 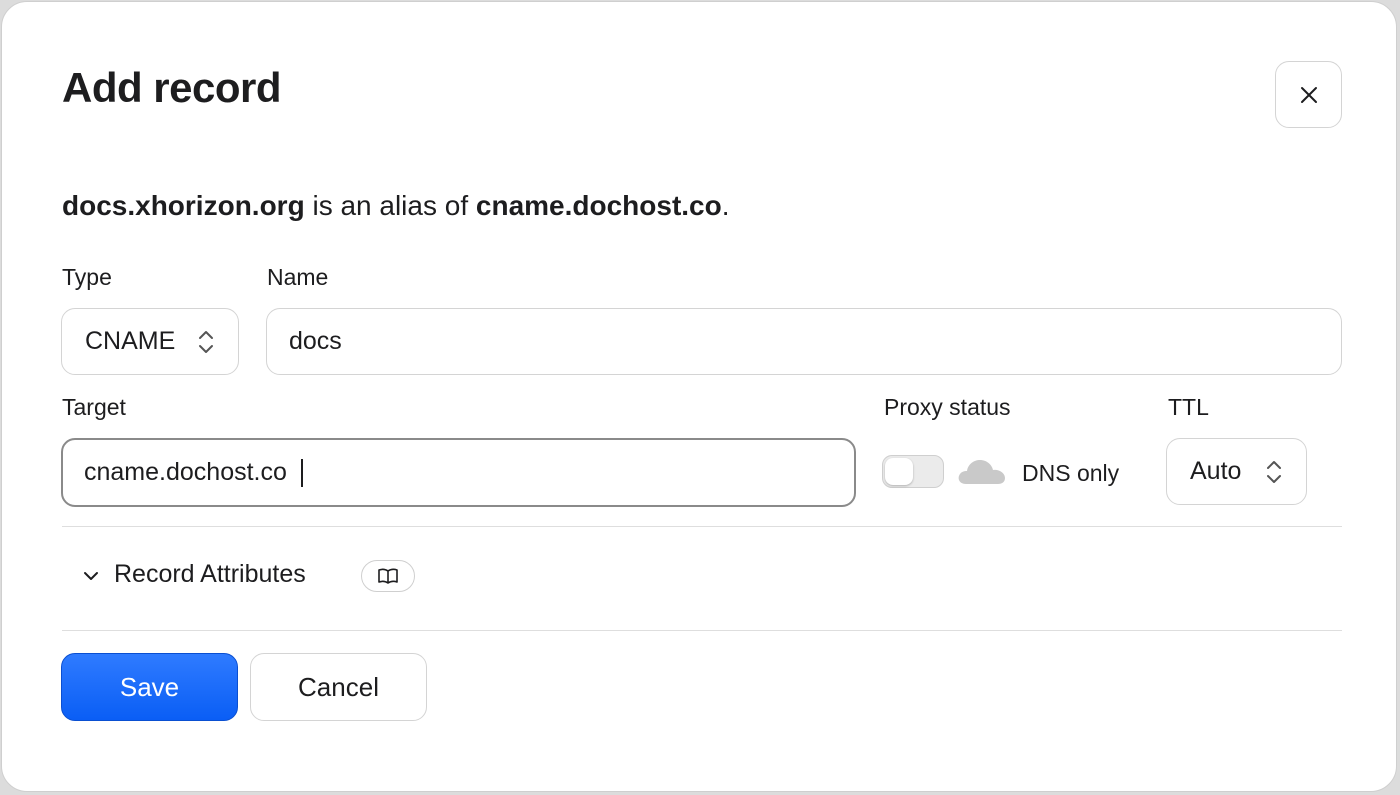 What do you see at coordinates (172, 87) in the screenshot?
I see `dialog-title: Add record` at bounding box center [172, 87].